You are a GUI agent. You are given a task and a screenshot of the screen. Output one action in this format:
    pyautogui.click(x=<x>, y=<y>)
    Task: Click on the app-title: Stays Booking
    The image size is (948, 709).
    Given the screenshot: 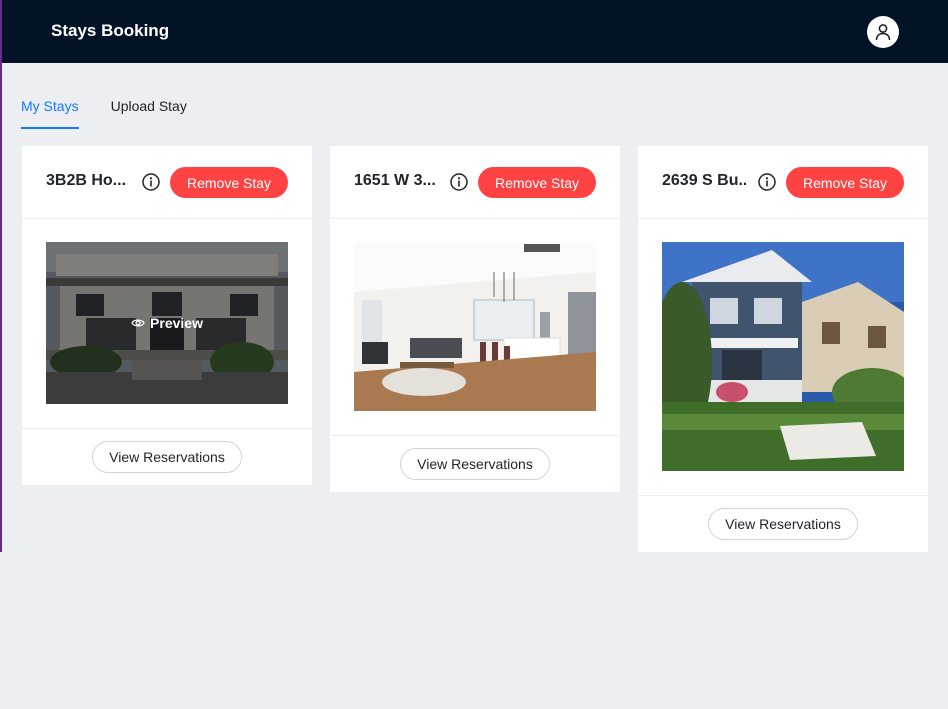 What is the action you would take?
    pyautogui.click(x=110, y=30)
    